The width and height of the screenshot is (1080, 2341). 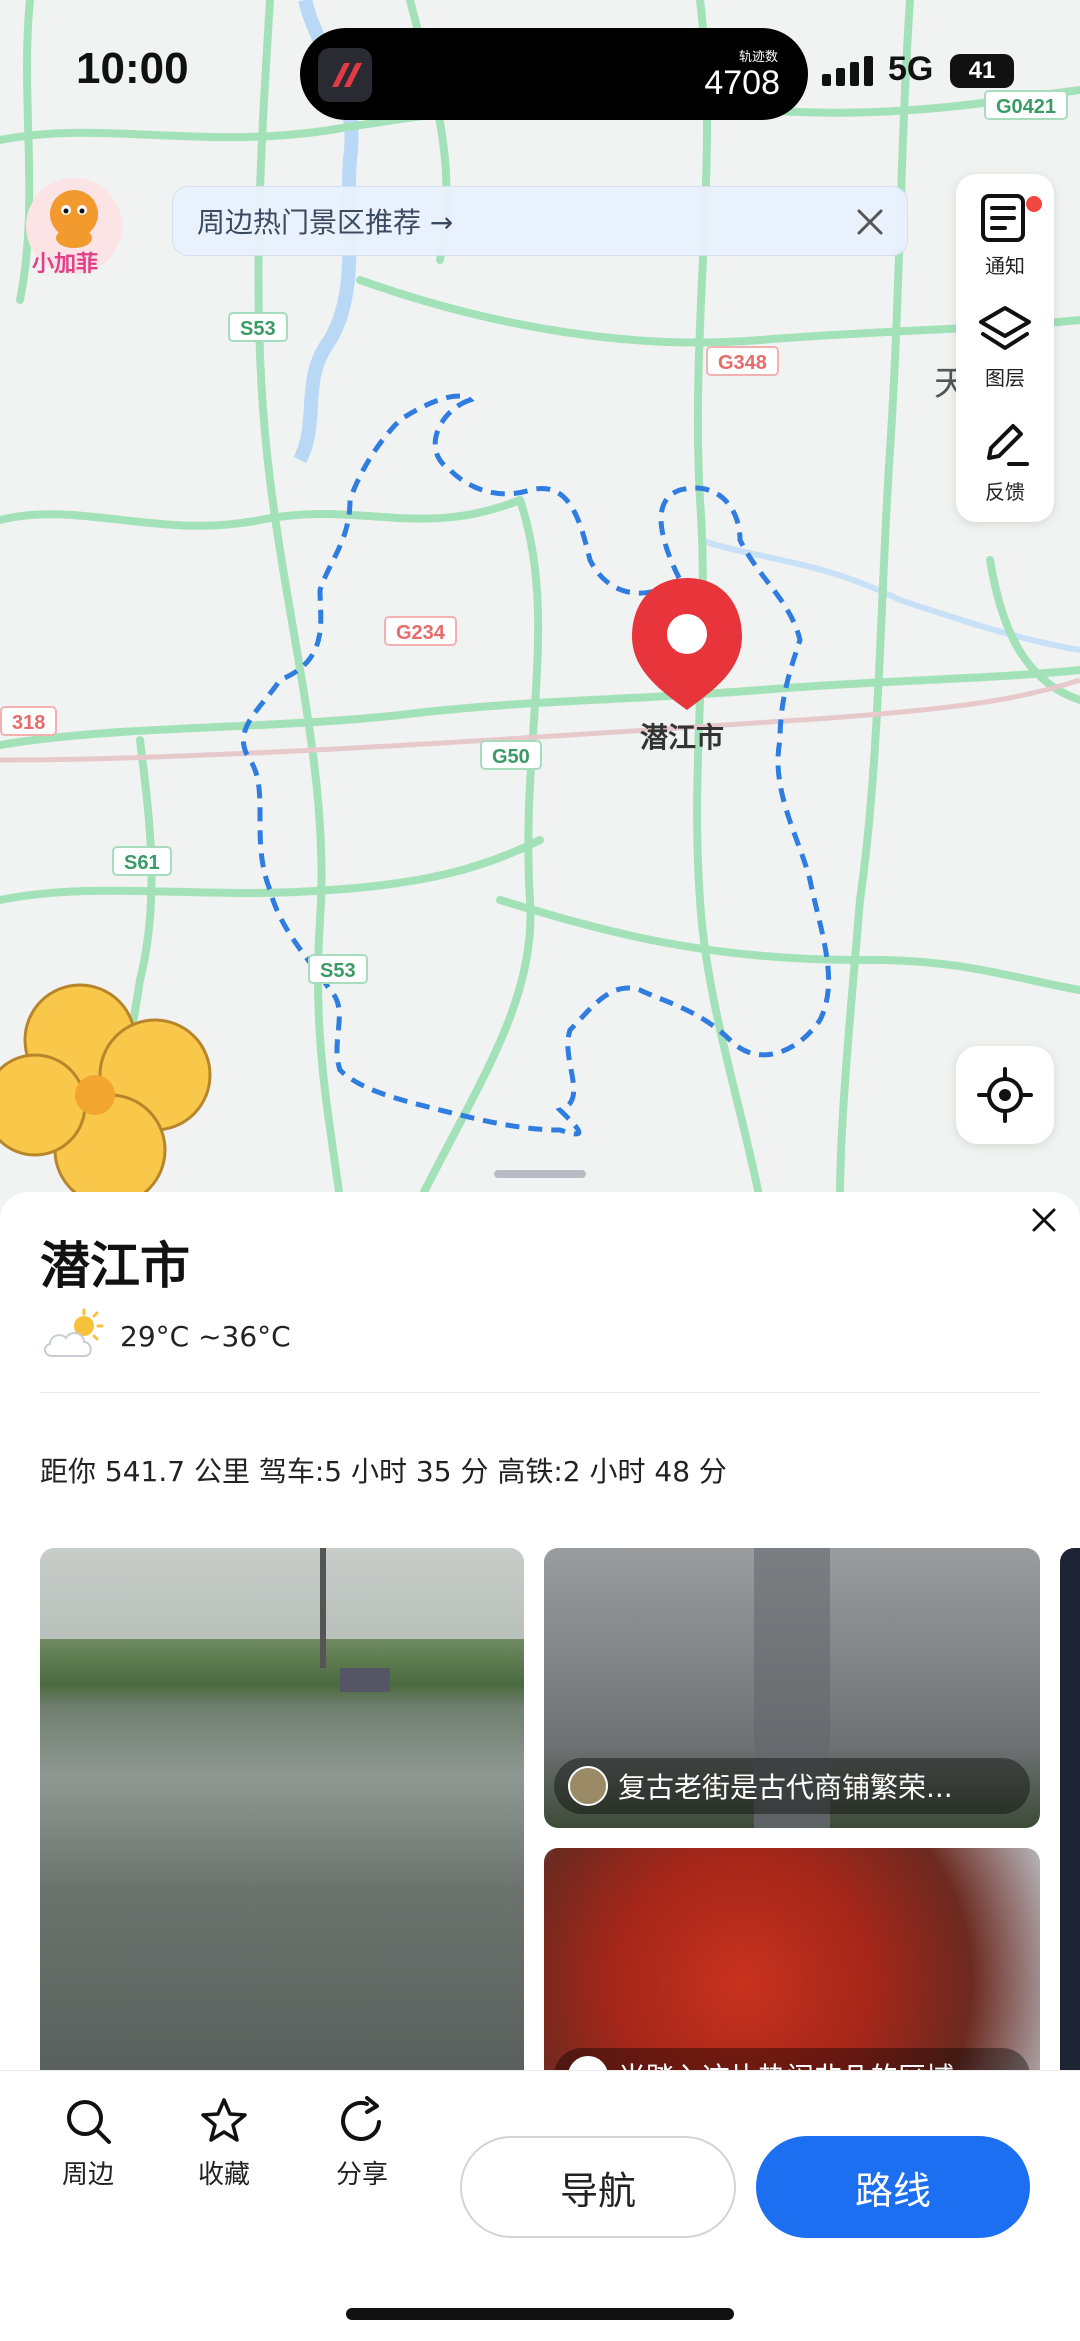 I want to click on road-badge: G0421, so click(x=1026, y=105).